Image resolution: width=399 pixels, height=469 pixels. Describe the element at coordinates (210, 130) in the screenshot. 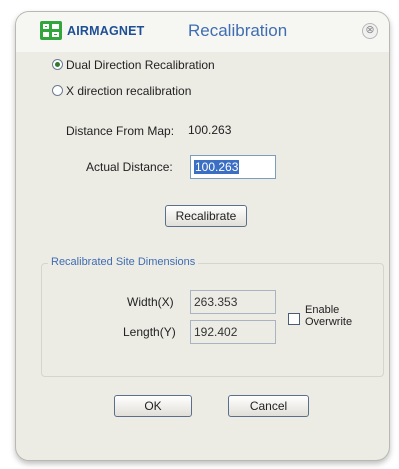

I see `distance-from-map-value: 100.263` at that location.